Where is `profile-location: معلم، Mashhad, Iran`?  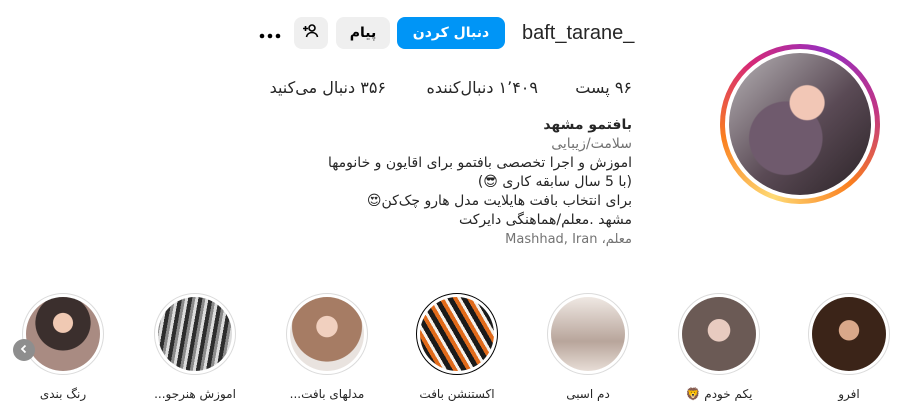 profile-location: معلم، Mashhad, Iran is located at coordinates (568, 239).